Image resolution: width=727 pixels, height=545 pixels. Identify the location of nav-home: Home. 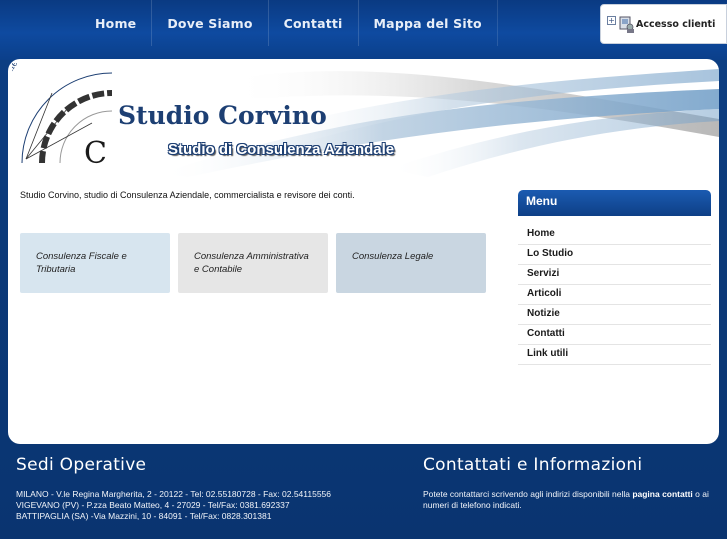
(116, 23).